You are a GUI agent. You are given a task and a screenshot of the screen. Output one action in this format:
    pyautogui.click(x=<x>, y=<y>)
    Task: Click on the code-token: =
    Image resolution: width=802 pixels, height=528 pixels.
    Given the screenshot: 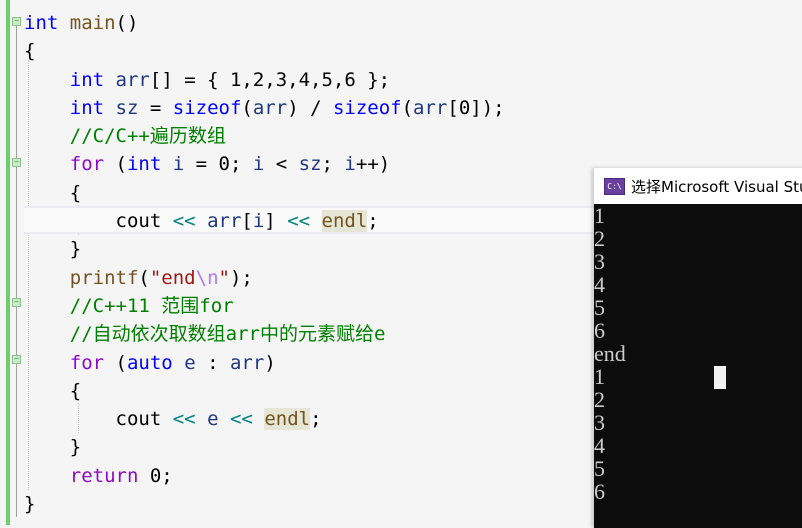 What is the action you would take?
    pyautogui.click(x=155, y=107)
    